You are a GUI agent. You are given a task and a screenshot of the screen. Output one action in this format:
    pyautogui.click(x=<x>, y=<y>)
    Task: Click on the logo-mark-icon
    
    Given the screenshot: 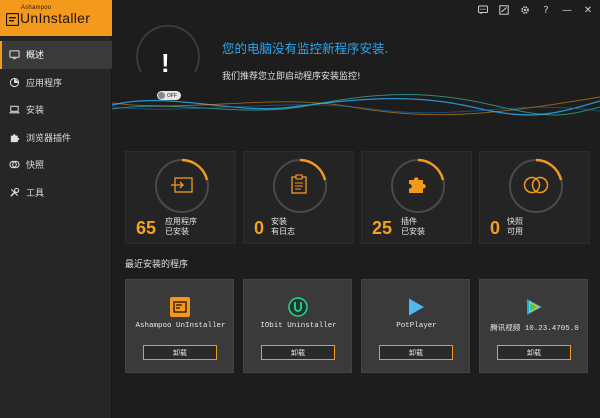 What is the action you would take?
    pyautogui.click(x=12, y=19)
    